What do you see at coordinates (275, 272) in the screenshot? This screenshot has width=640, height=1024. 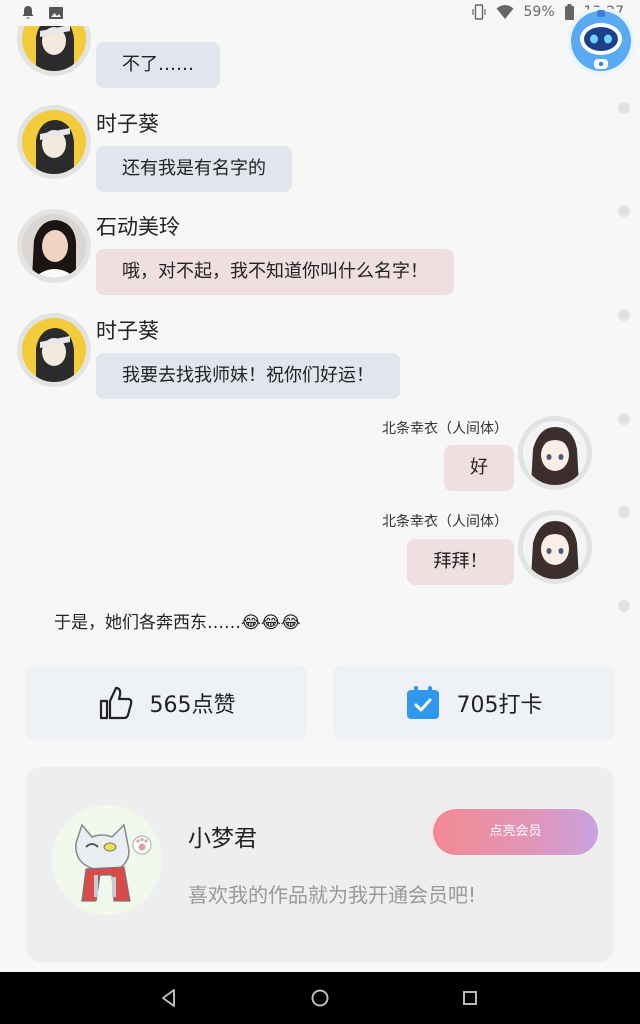 I see `message-bubble: 哦，对不起，我不知道你叫什么名字！` at bounding box center [275, 272].